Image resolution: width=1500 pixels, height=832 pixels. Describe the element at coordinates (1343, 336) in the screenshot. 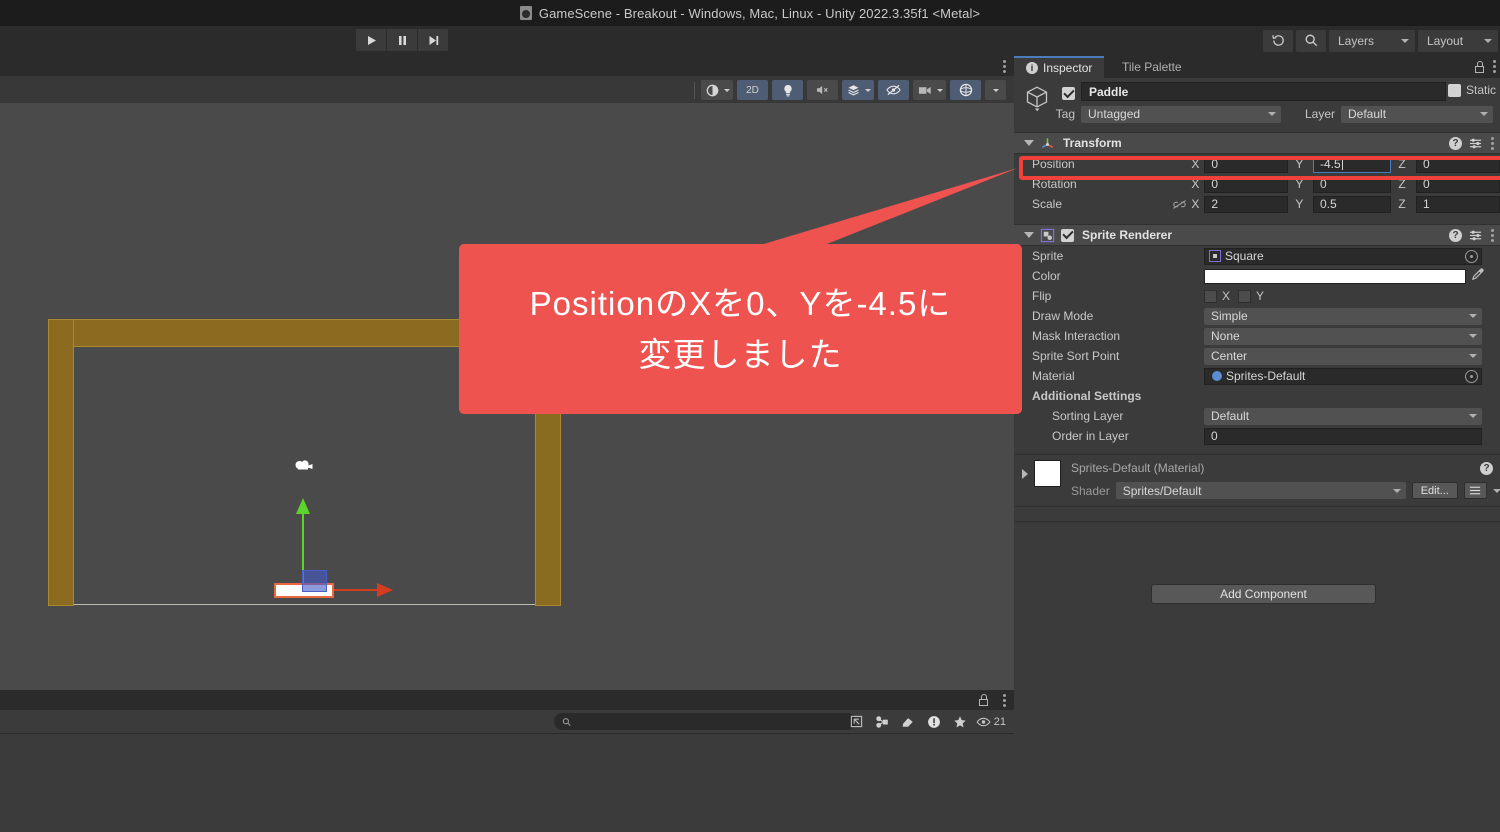

I see `mask-interaction-dropdown: None` at that location.